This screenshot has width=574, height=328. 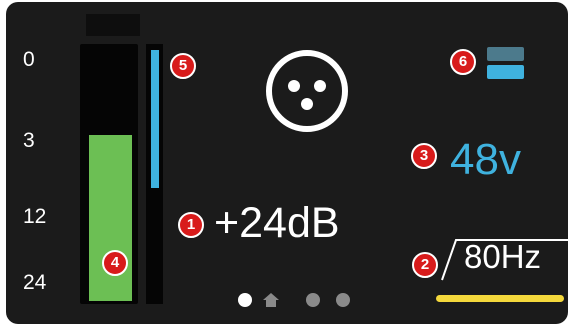 I want to click on xlr-connector-icon, so click(x=307, y=91).